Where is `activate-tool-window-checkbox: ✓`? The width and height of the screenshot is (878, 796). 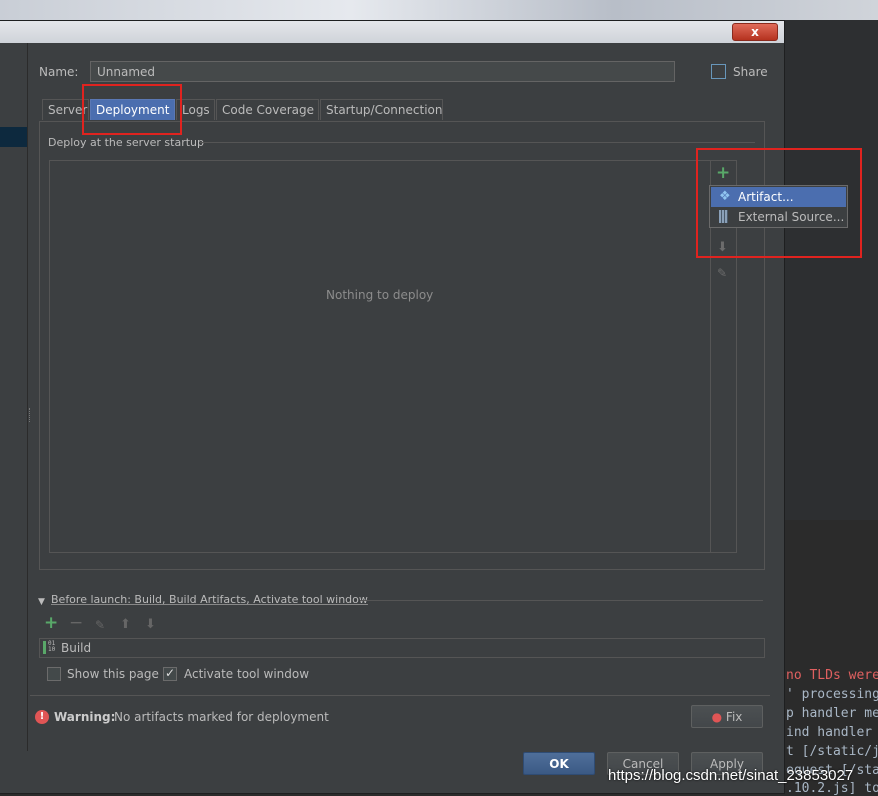
activate-tool-window-checkbox: ✓ is located at coordinates (170, 673).